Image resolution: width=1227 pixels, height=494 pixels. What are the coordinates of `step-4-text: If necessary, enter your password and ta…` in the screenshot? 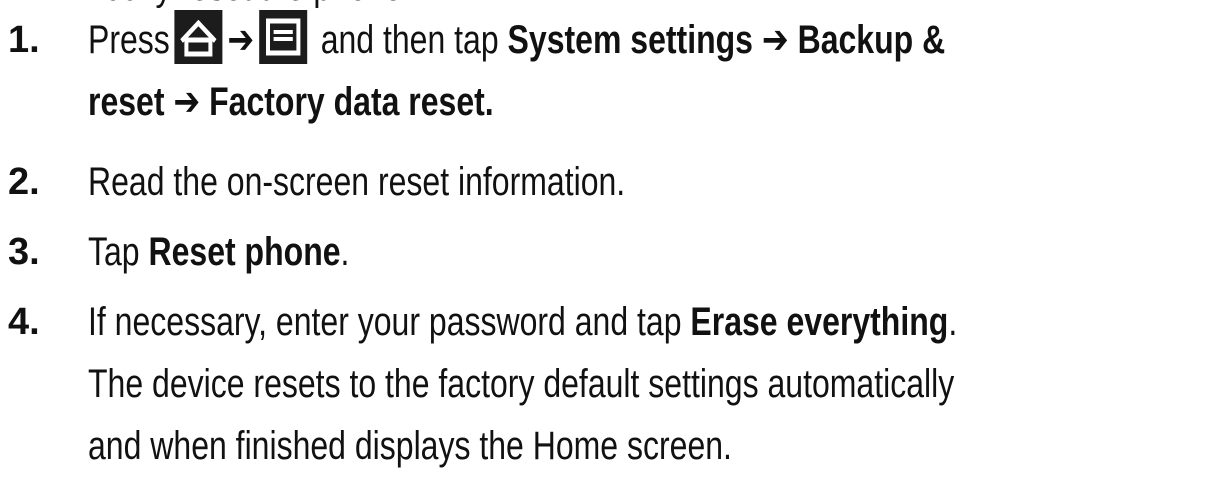 It's located at (385, 322).